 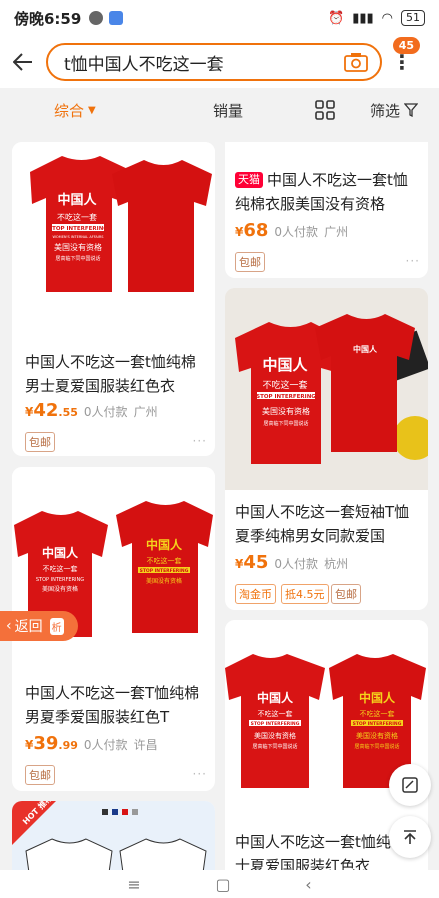 I want to click on search-header: t恤中国人不吃这一套 ⋮ 45, so click(x=219, y=62).